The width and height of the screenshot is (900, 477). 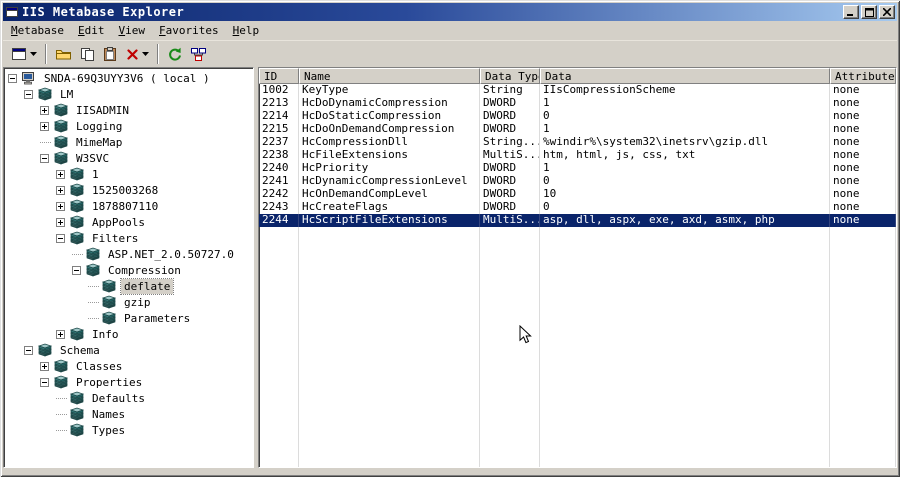 What do you see at coordinates (12, 12) in the screenshot?
I see `app-icon` at bounding box center [12, 12].